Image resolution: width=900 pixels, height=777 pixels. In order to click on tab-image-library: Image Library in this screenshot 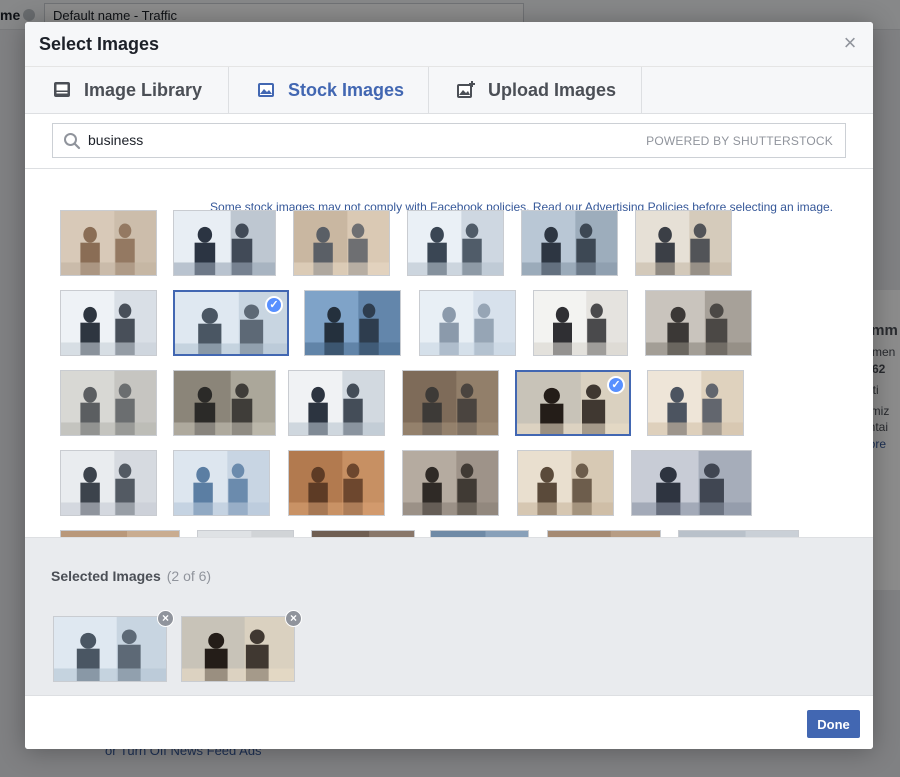, I will do `click(127, 90)`.